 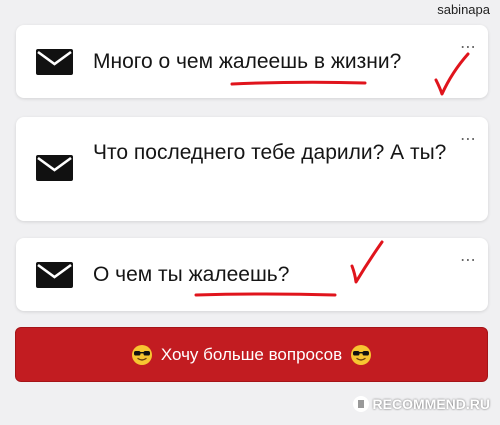 I want to click on site-watermark: RECOMMEND.RU, so click(x=421, y=404).